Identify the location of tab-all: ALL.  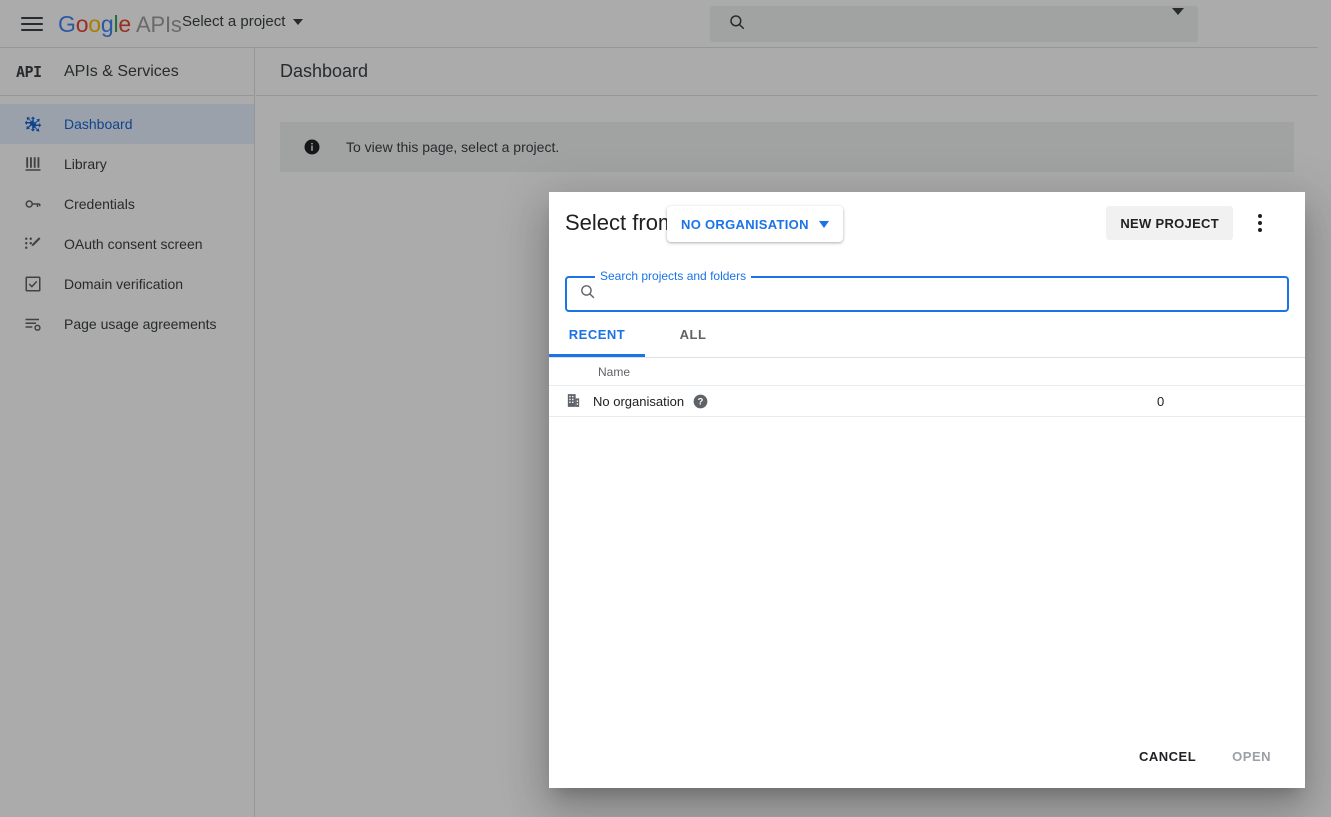
(693, 334).